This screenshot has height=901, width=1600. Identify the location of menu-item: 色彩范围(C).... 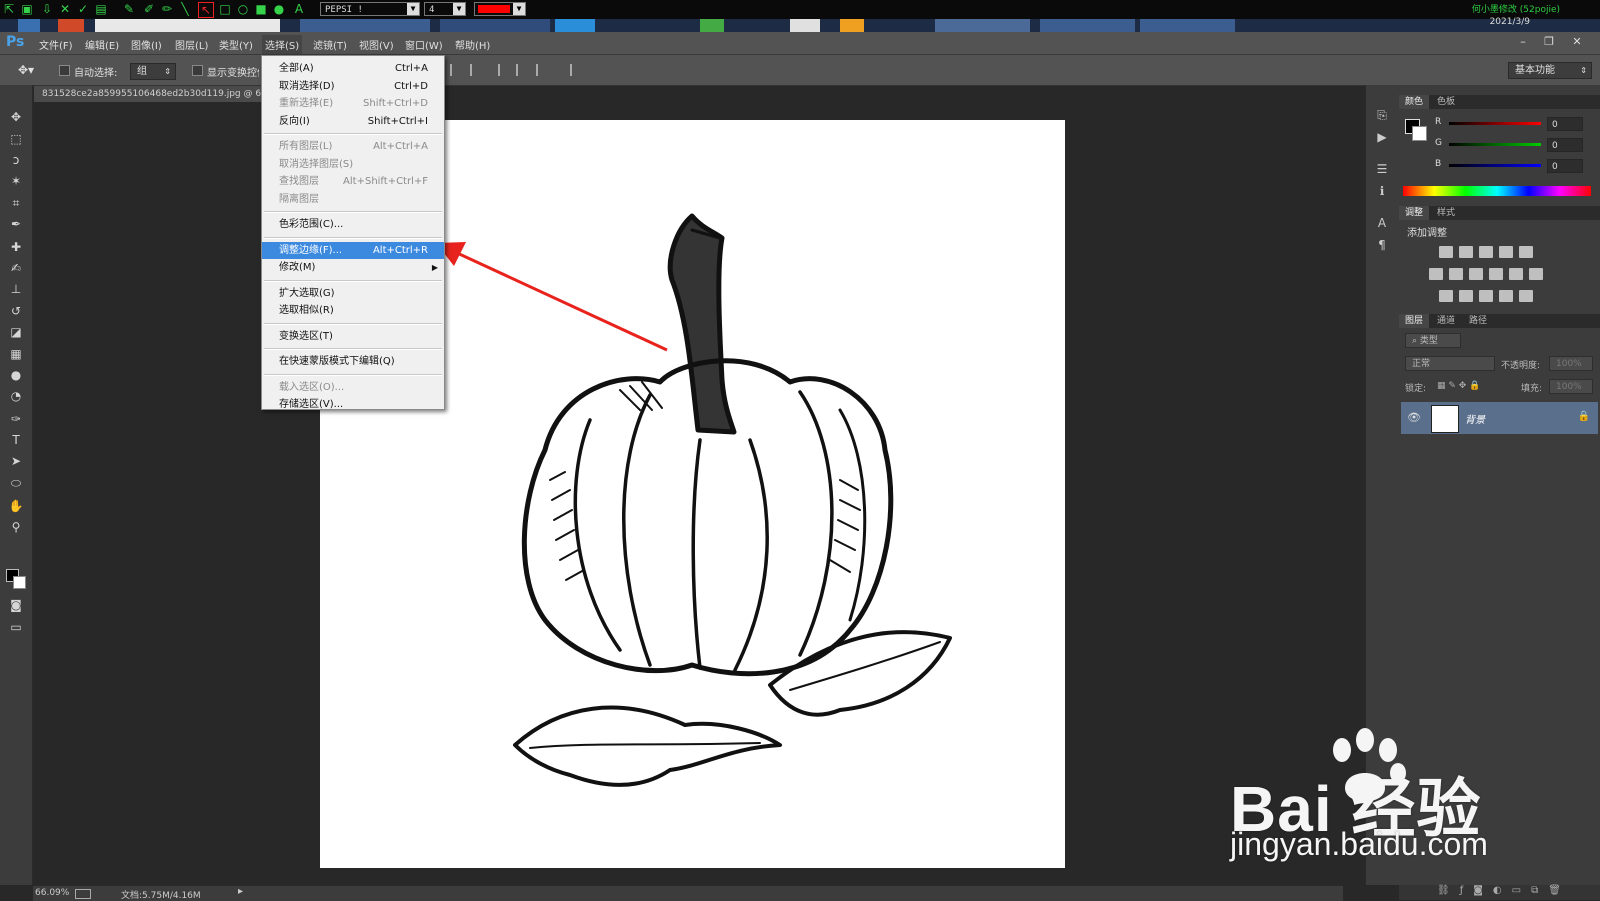
(353, 224).